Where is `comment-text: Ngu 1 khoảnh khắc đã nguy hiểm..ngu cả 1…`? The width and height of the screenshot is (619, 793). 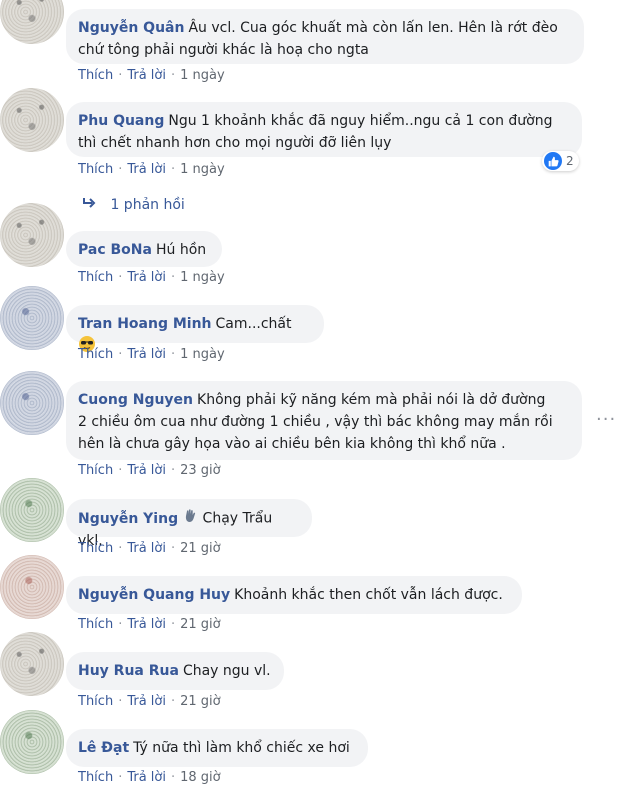 comment-text: Ngu 1 khoảnh khắc đã nguy hiểm..ngu cả 1… is located at coordinates (360, 121).